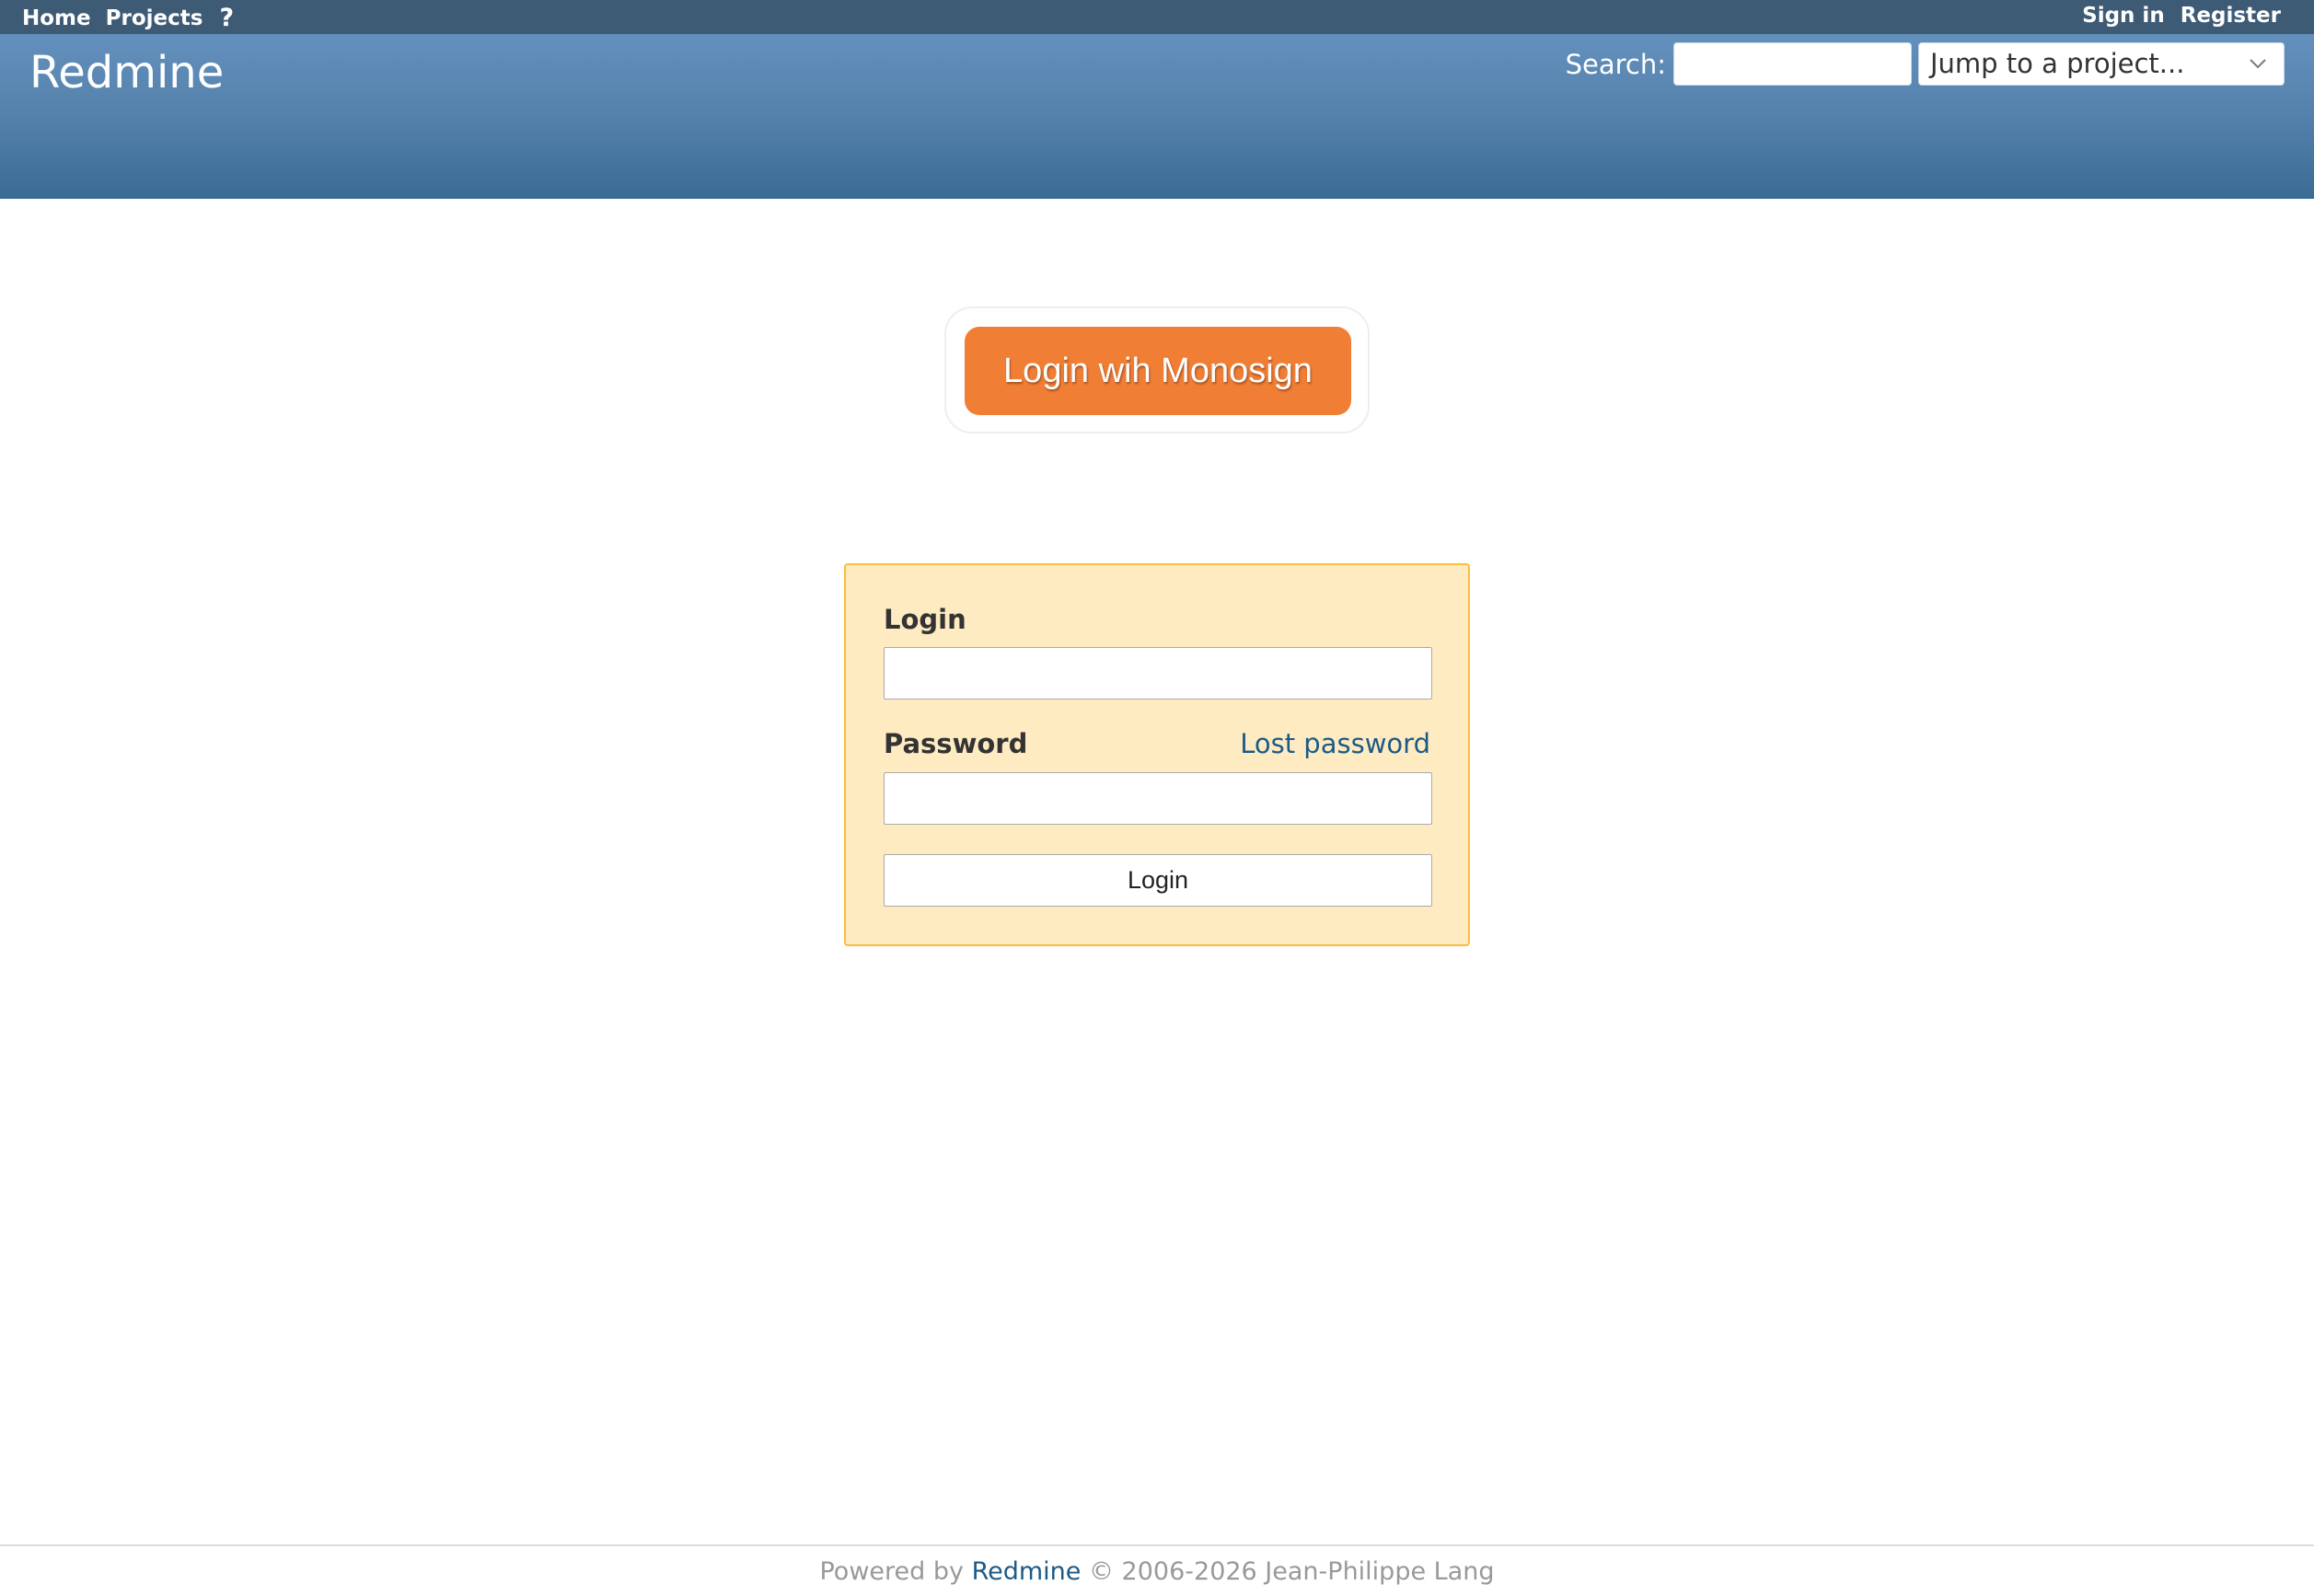 The height and width of the screenshot is (1596, 2314). Describe the element at coordinates (2173, 16) in the screenshot. I see `account-menu: Sign in Register` at that location.